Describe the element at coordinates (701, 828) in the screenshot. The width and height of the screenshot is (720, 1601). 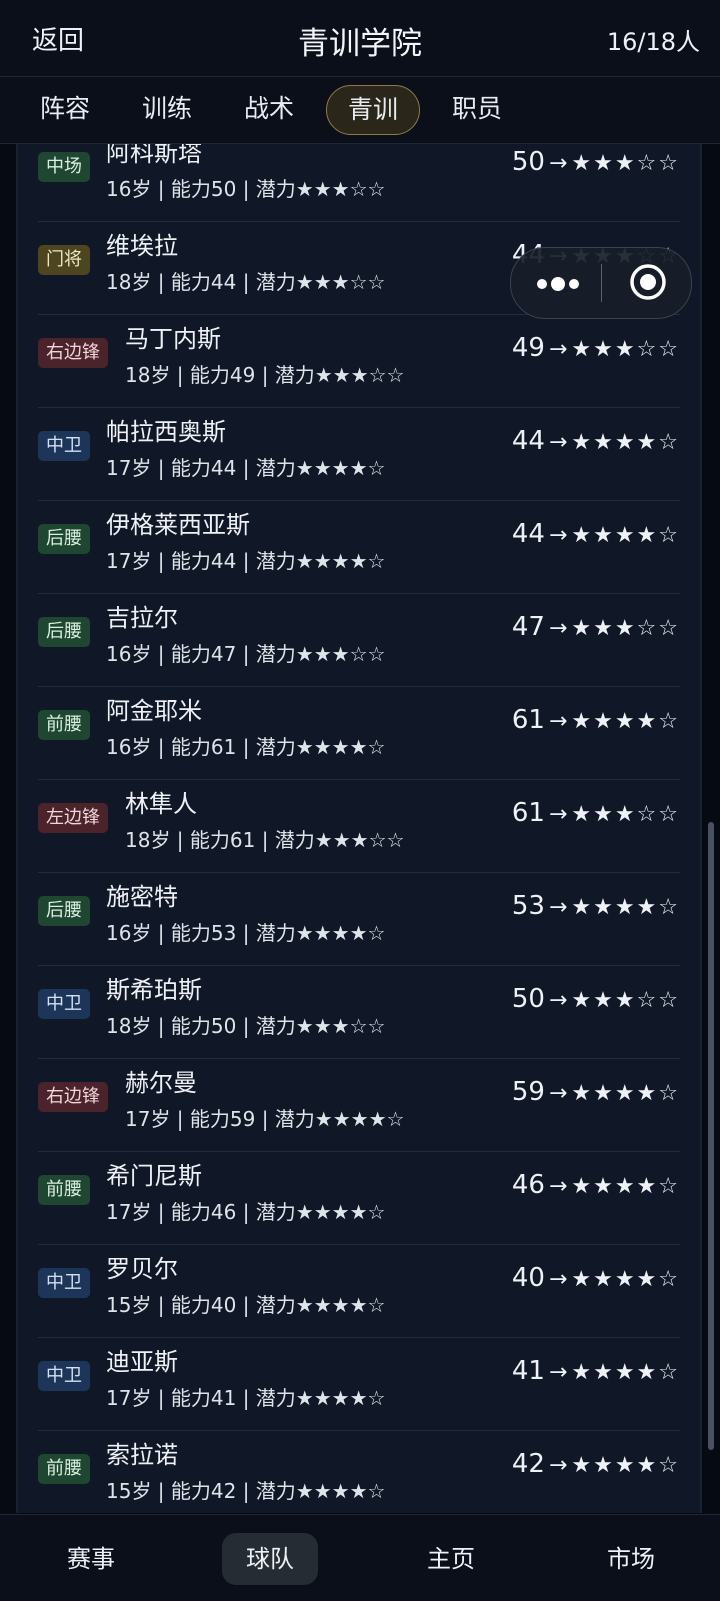
I see `list-border-right` at that location.